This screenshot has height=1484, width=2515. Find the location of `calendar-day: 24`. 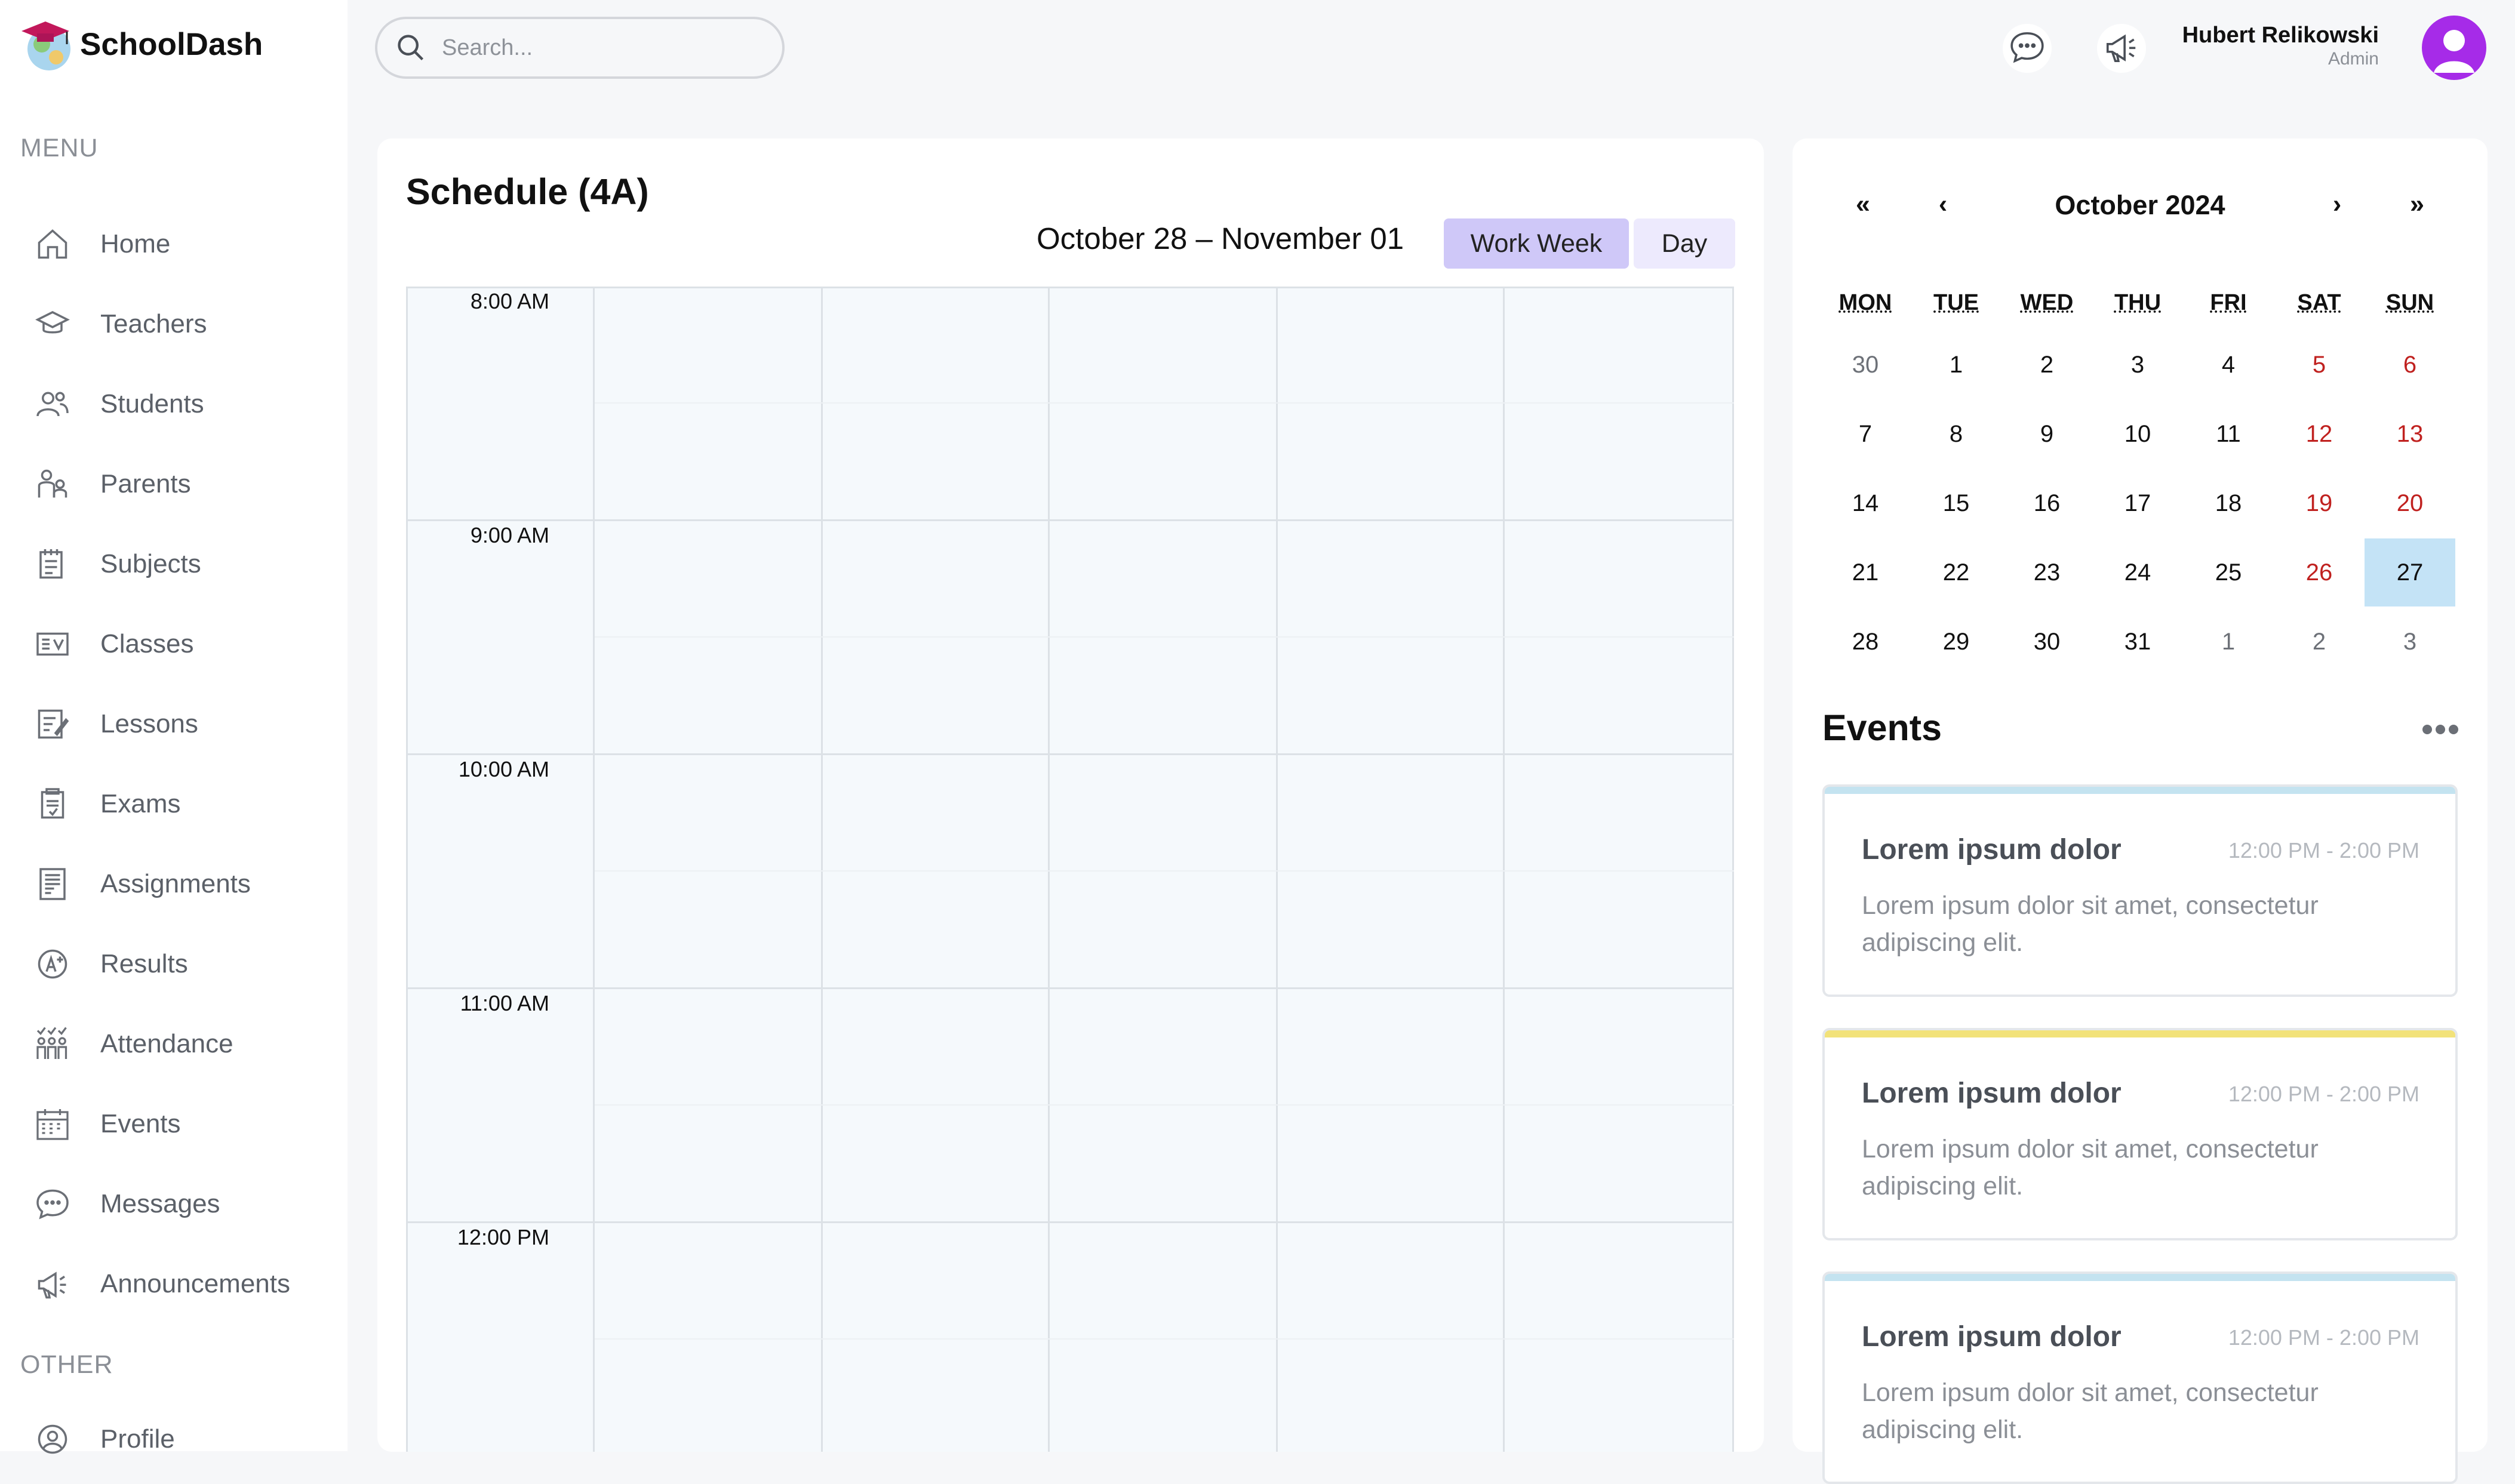

calendar-day: 24 is located at coordinates (2138, 572).